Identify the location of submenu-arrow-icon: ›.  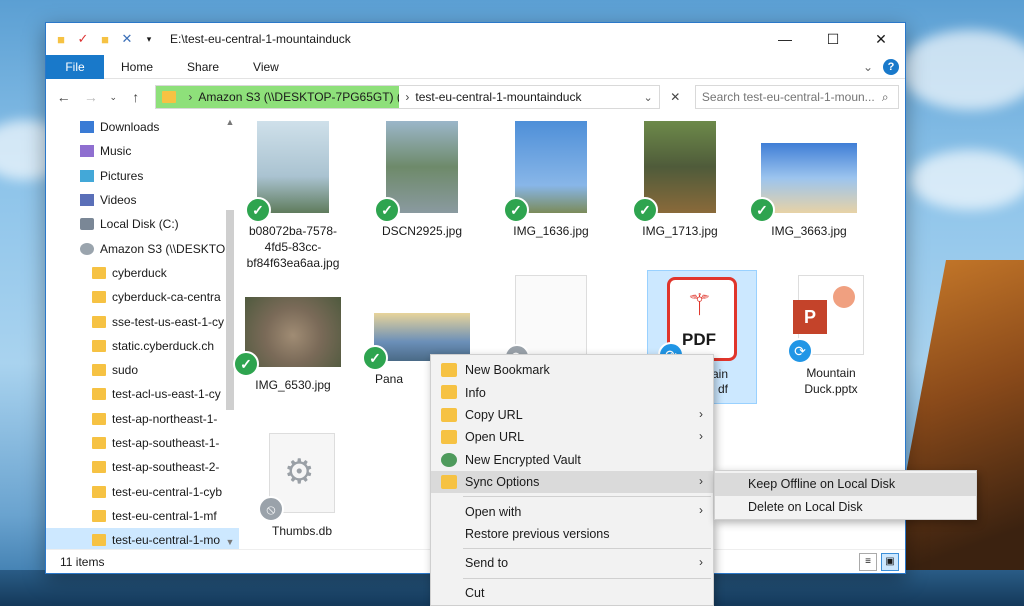
(701, 510).